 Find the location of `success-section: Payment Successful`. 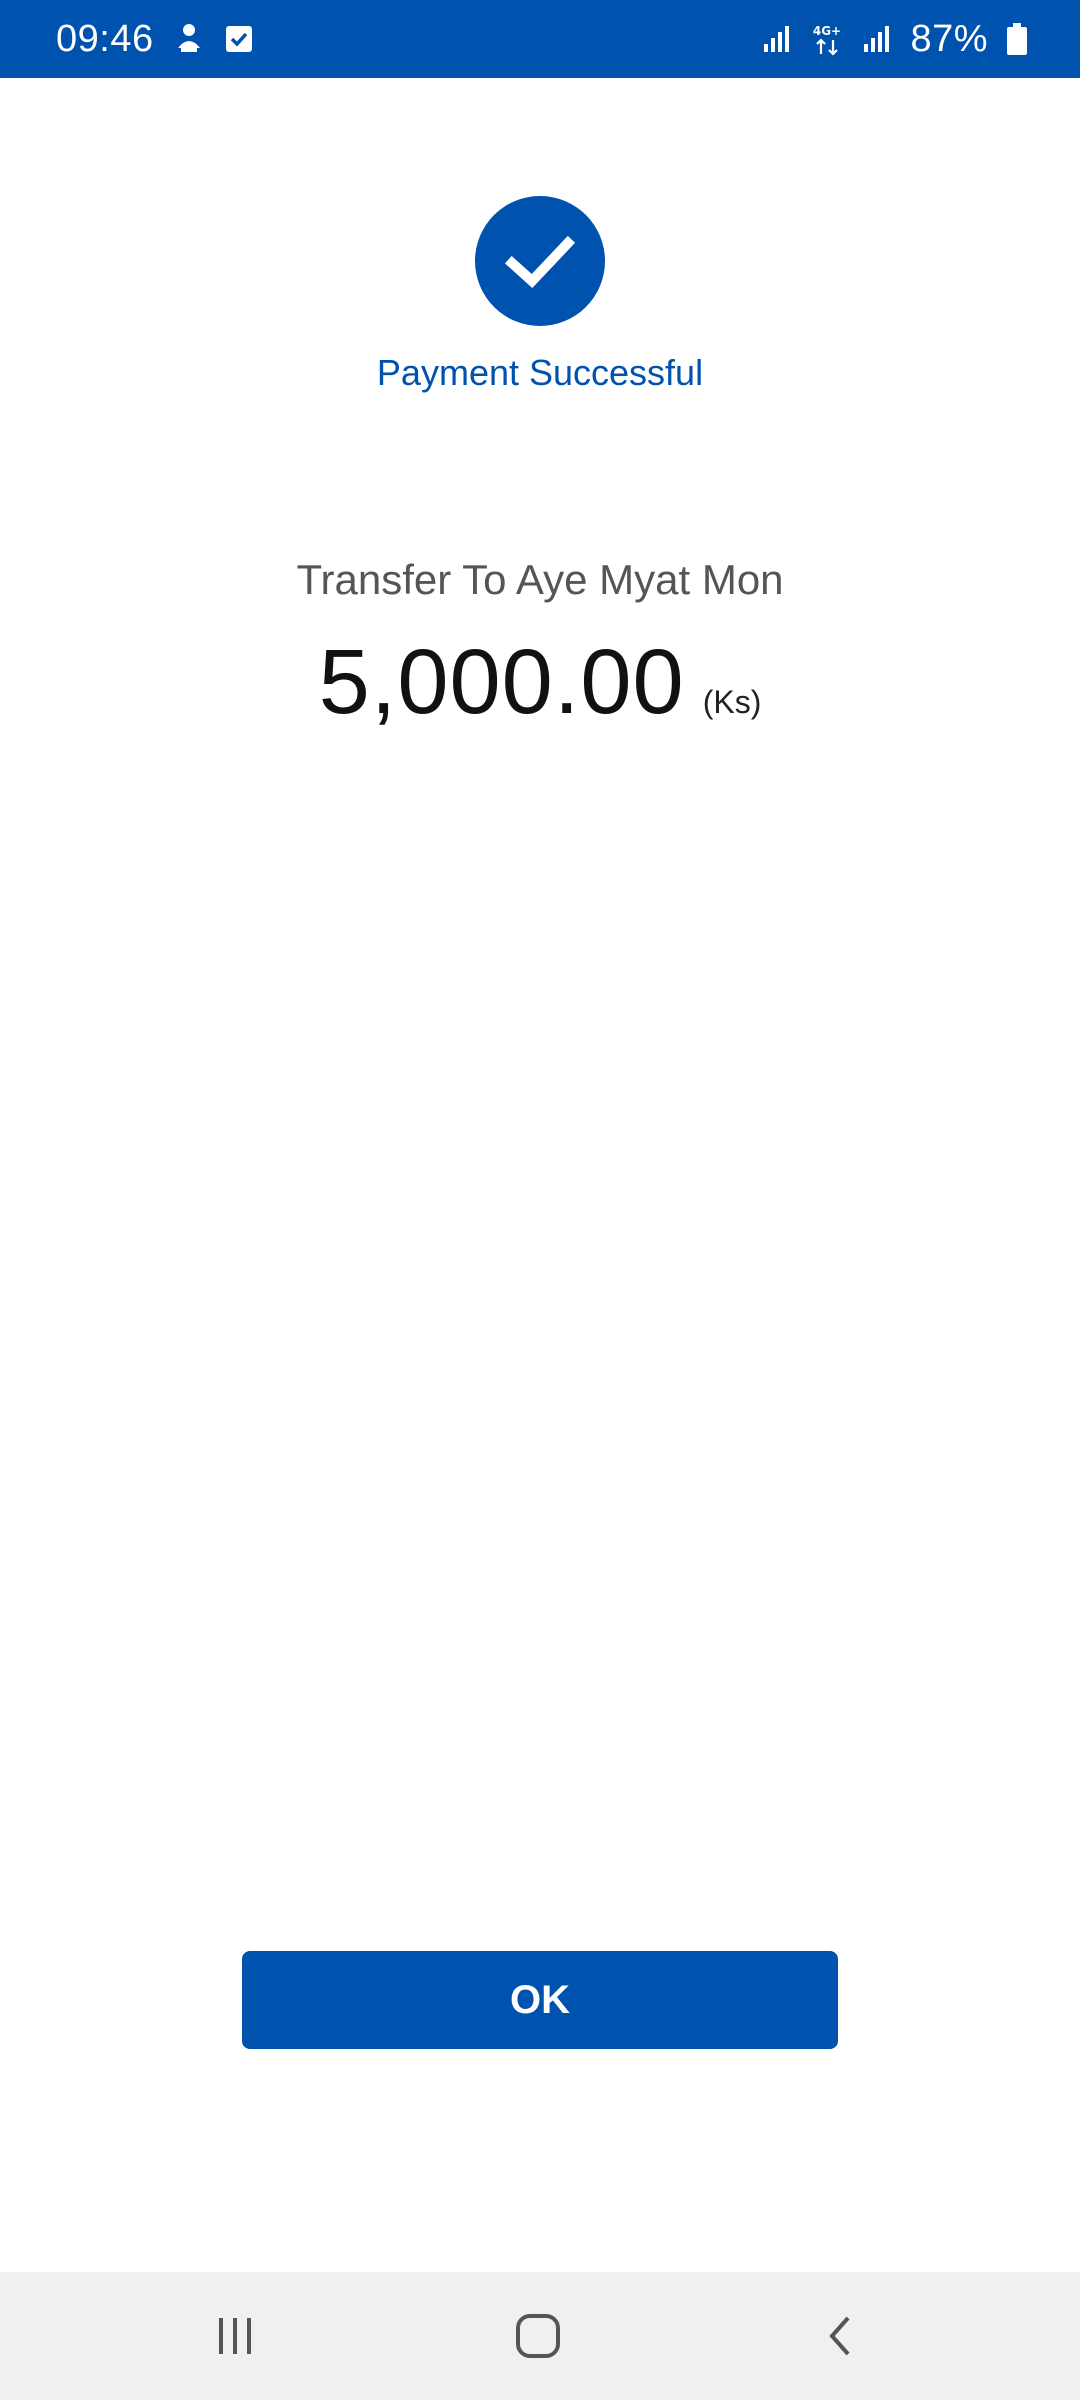

success-section: Payment Successful is located at coordinates (540, 295).